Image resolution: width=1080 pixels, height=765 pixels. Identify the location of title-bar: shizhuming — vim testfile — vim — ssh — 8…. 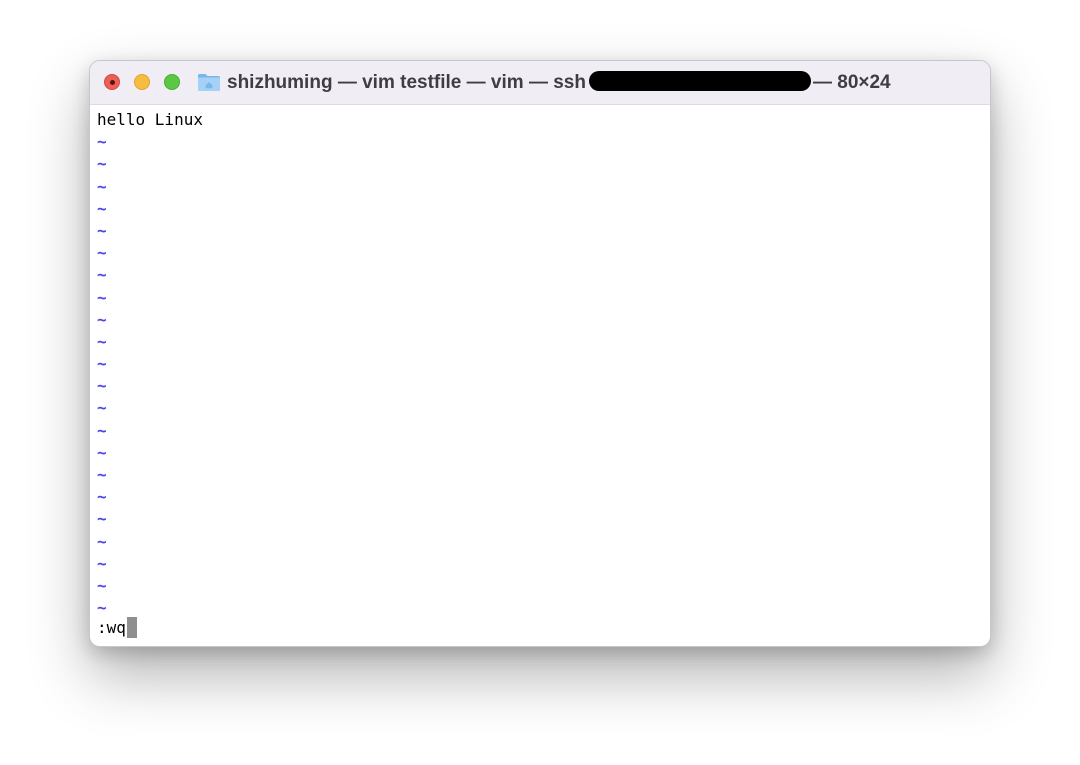
(540, 83).